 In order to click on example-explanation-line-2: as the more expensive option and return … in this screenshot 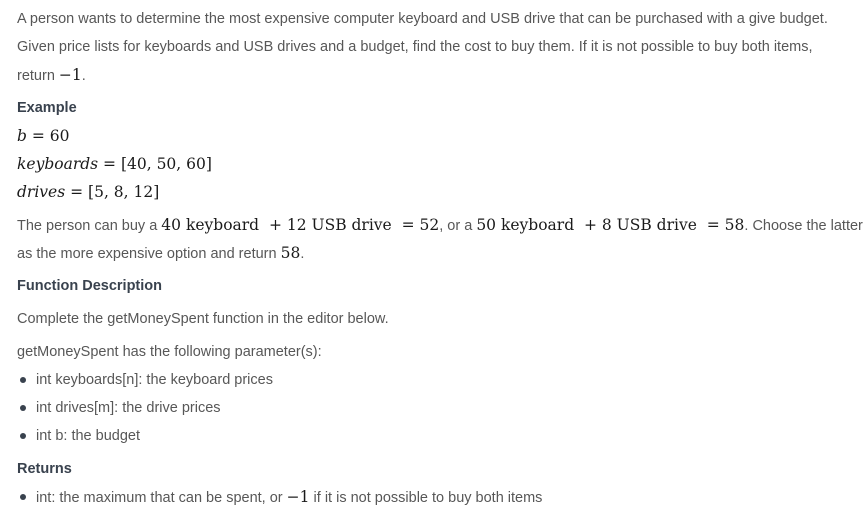, I will do `click(160, 253)`.